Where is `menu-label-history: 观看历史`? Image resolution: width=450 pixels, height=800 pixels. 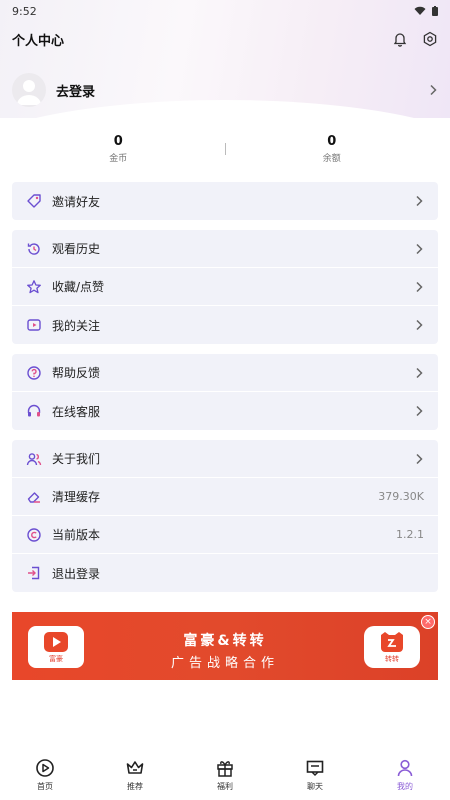
menu-label-history: 观看历史 is located at coordinates (76, 249).